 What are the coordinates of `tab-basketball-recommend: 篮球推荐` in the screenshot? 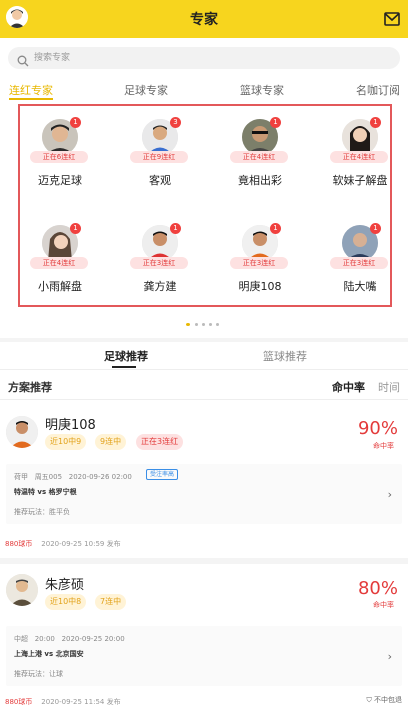 It's located at (285, 356).